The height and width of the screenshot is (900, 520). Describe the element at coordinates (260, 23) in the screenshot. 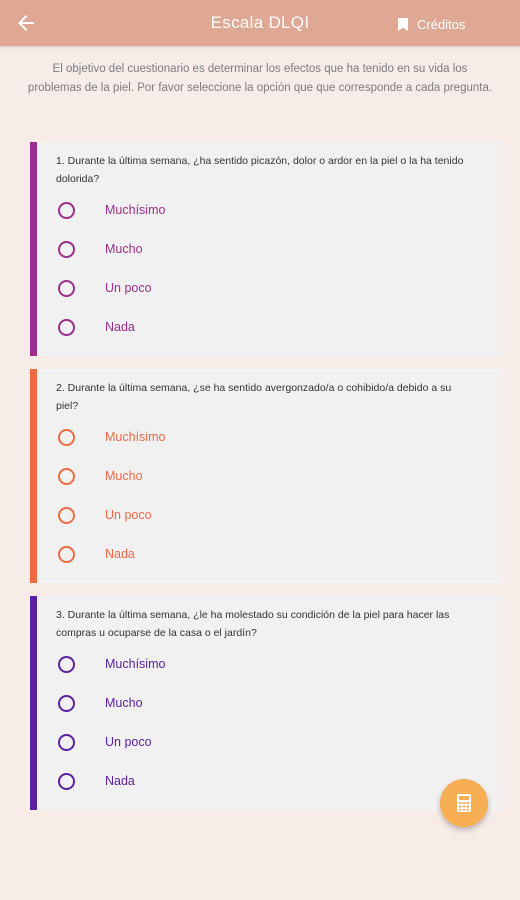

I see `app-bar: Escala DLQI Créditos` at that location.